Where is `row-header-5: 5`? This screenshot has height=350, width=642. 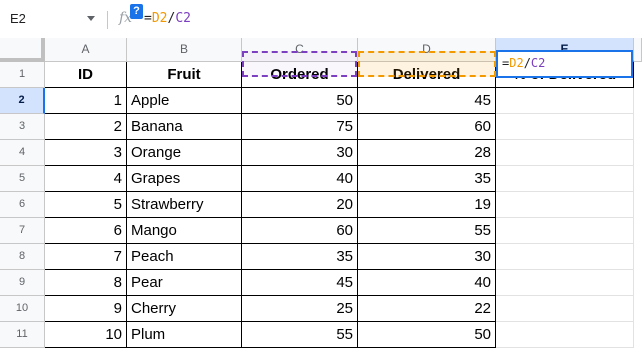 row-header-5: 5 is located at coordinates (22, 179).